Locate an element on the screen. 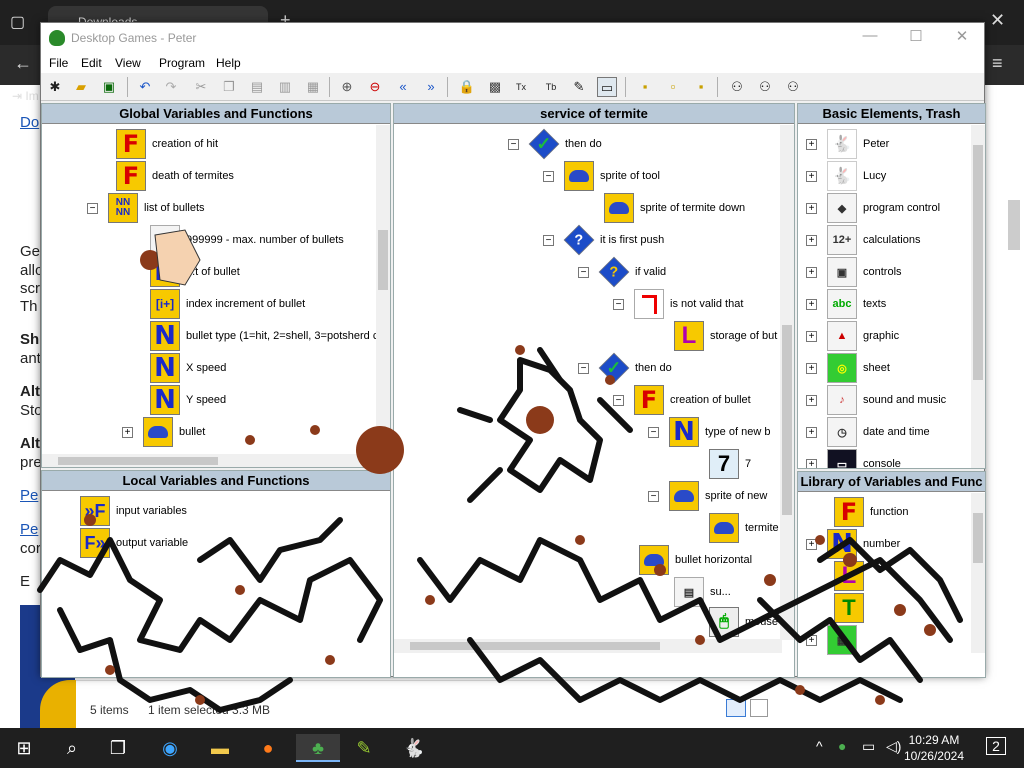  tree-item: + ◷ date and time is located at coordinates (868, 432).